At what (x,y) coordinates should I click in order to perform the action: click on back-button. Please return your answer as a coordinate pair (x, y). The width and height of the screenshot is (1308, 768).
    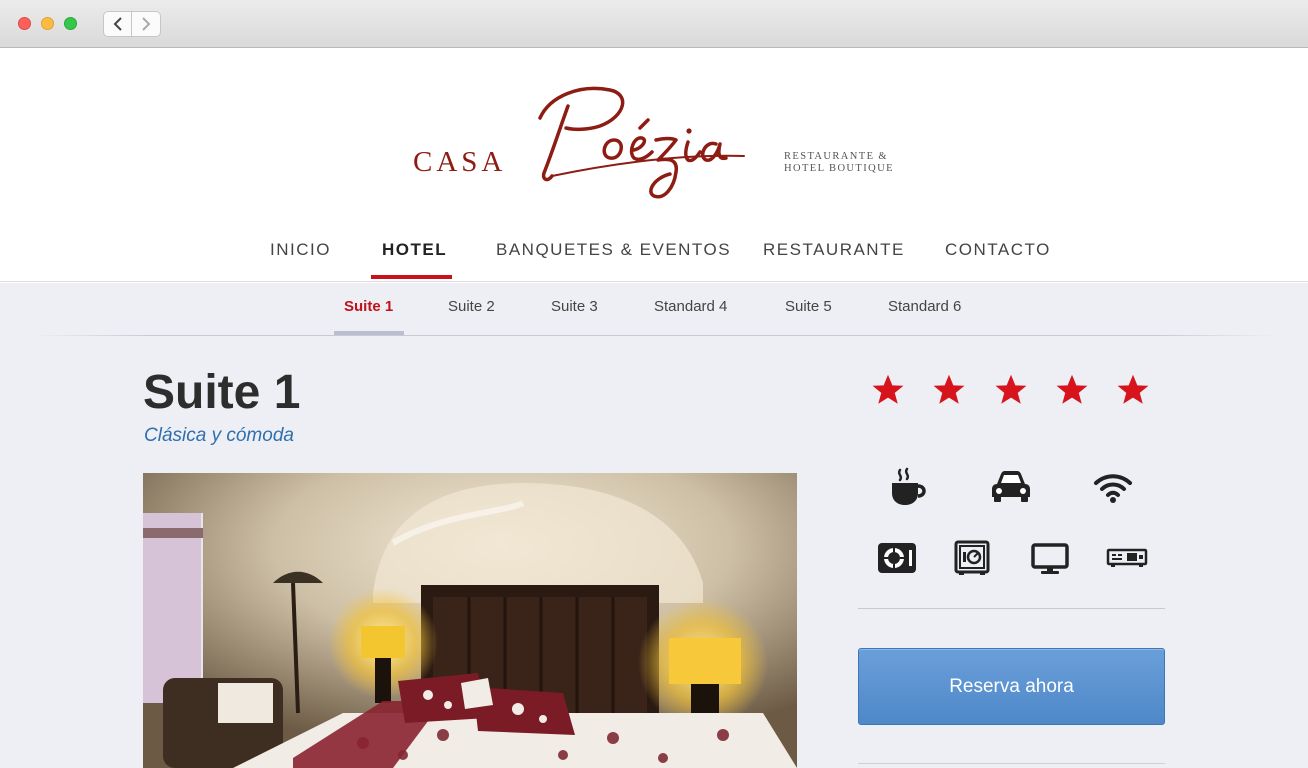
    Looking at the image, I should click on (117, 24).